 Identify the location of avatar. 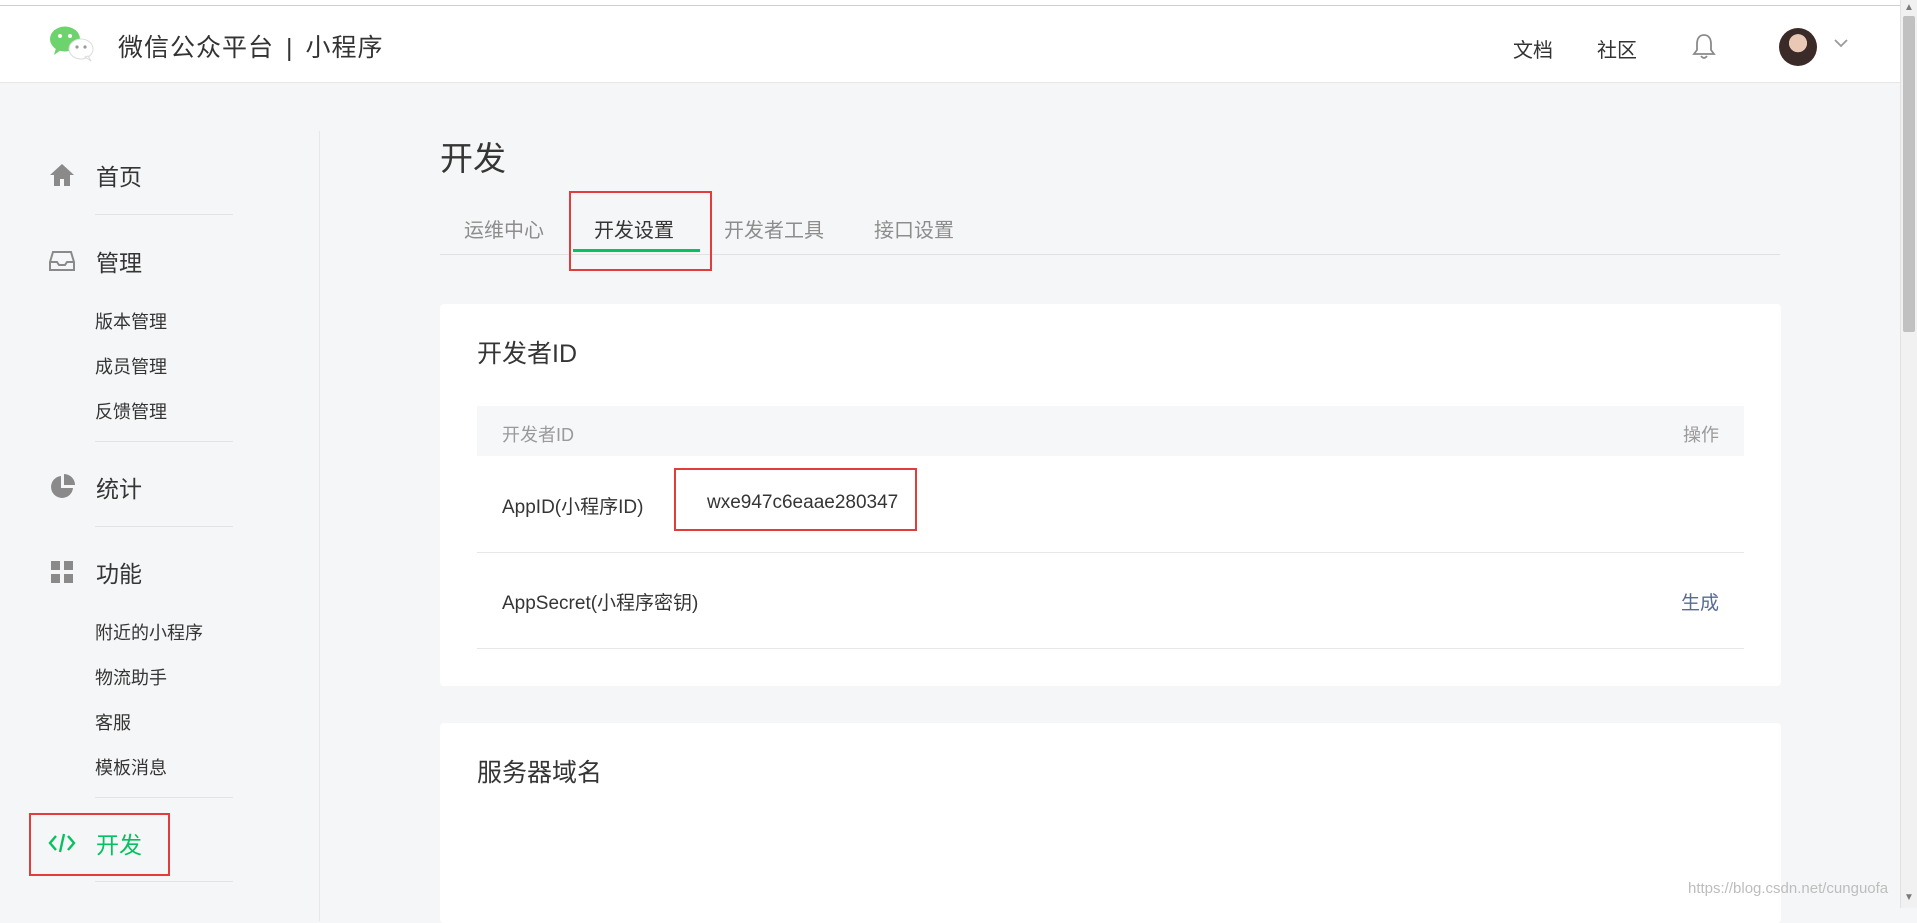
(1798, 47).